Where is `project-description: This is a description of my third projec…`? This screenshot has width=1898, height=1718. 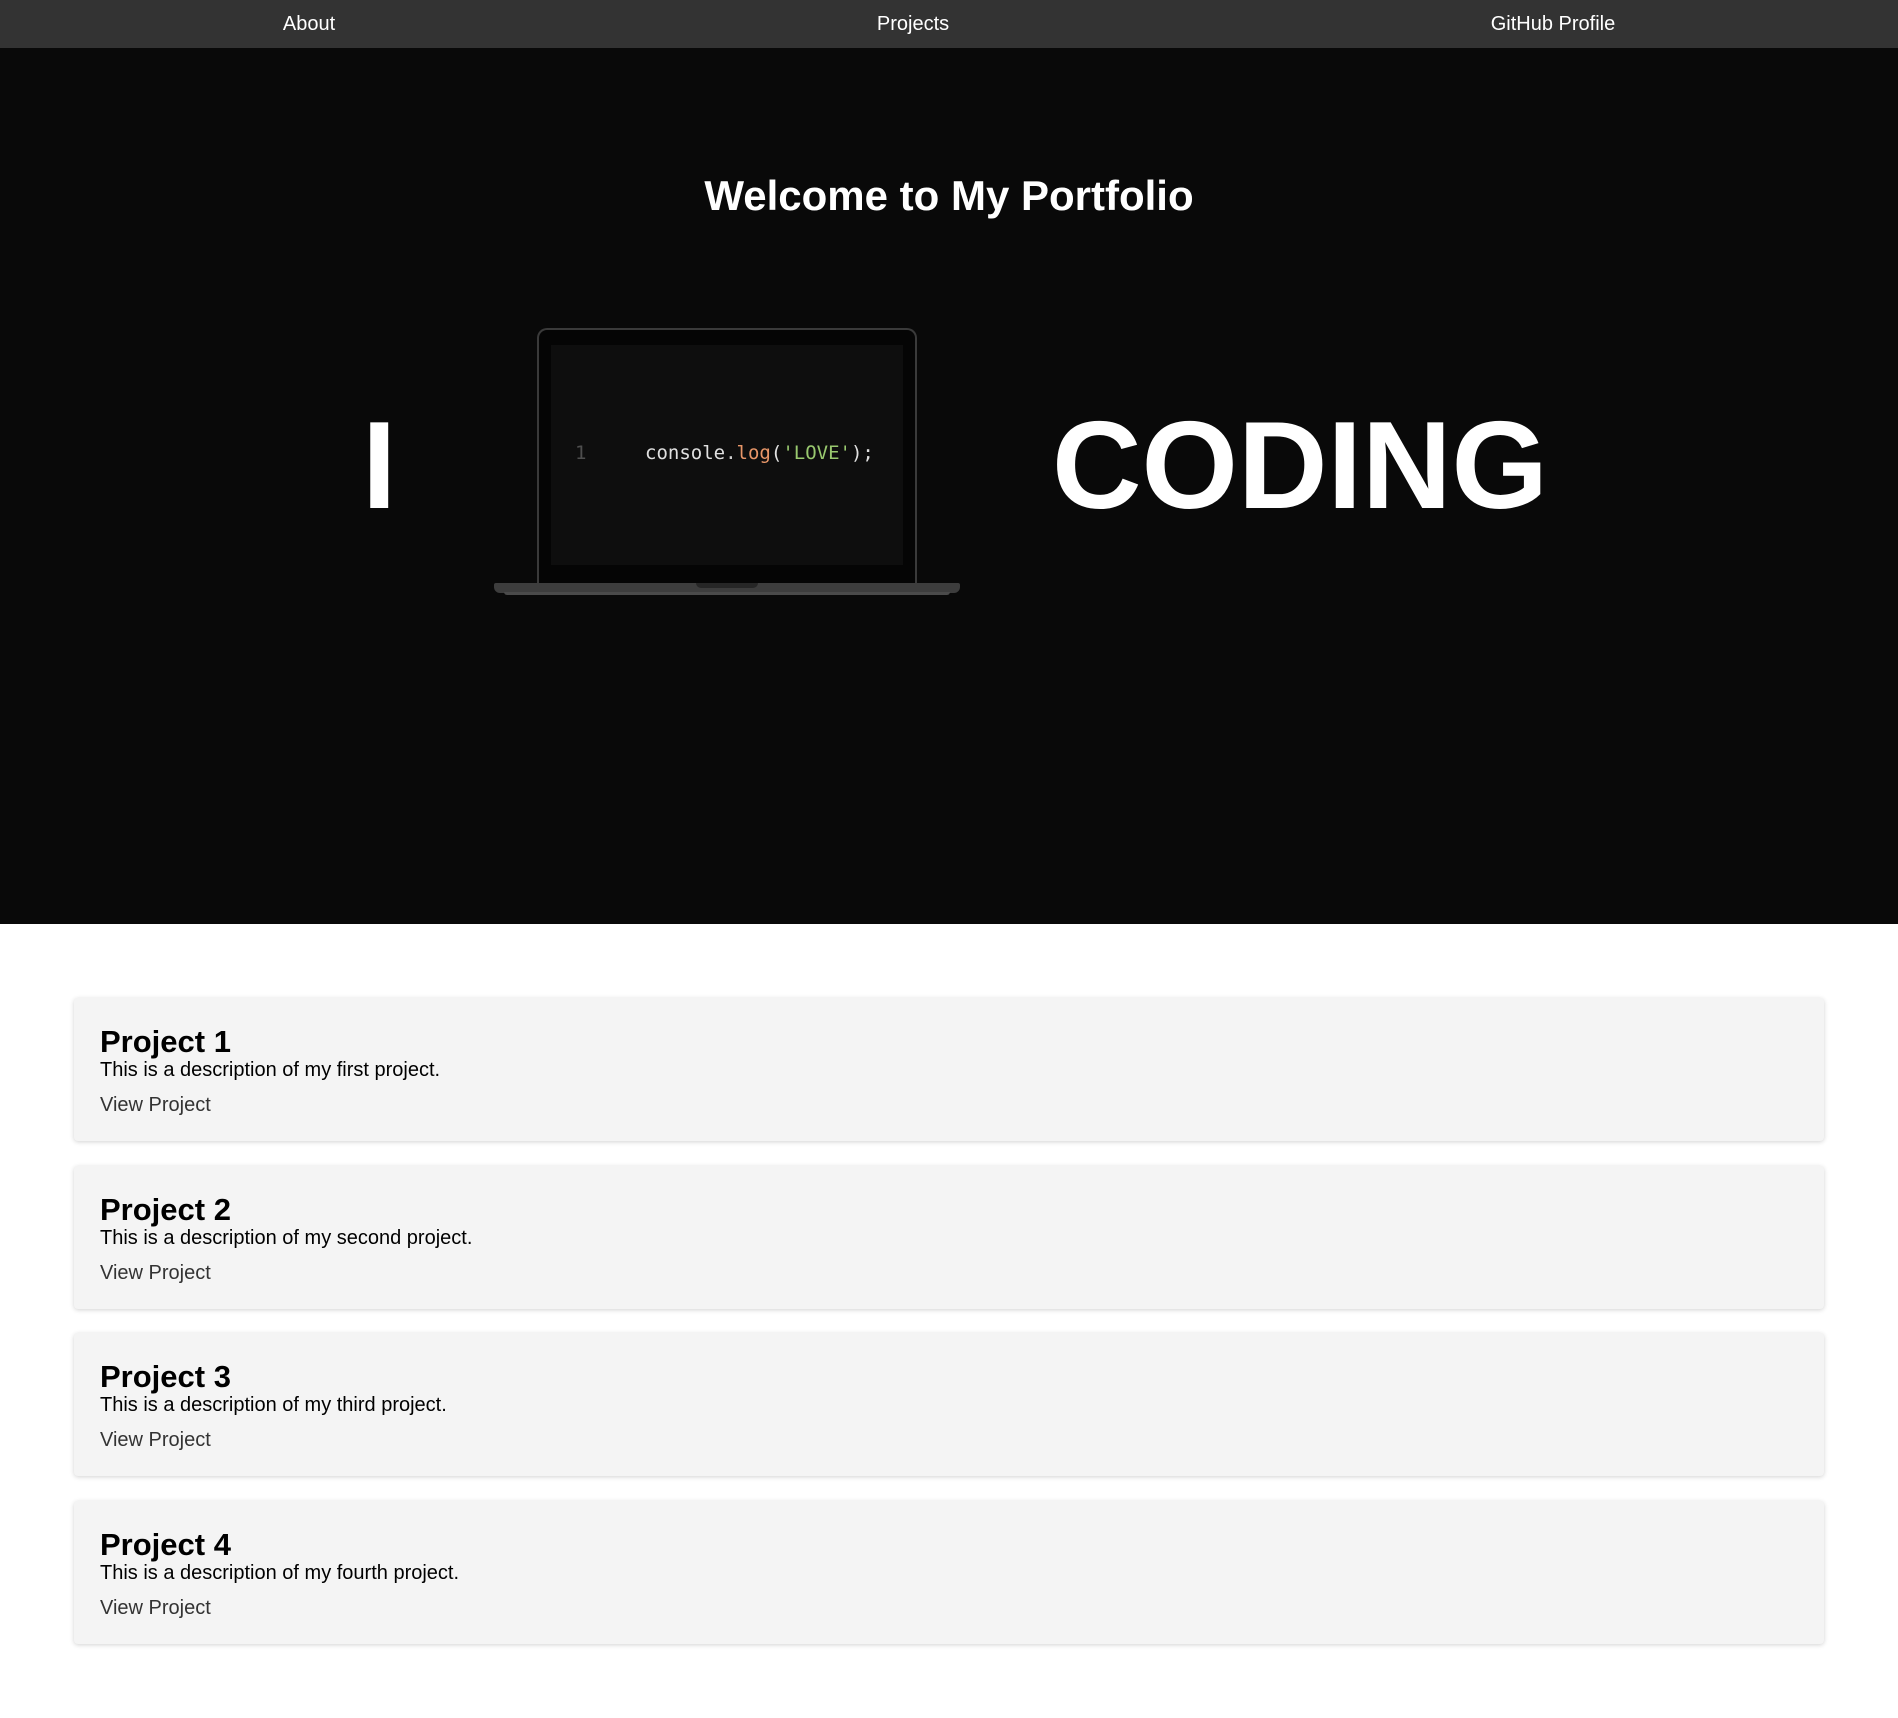 project-description: This is a description of my third projec… is located at coordinates (273, 1405).